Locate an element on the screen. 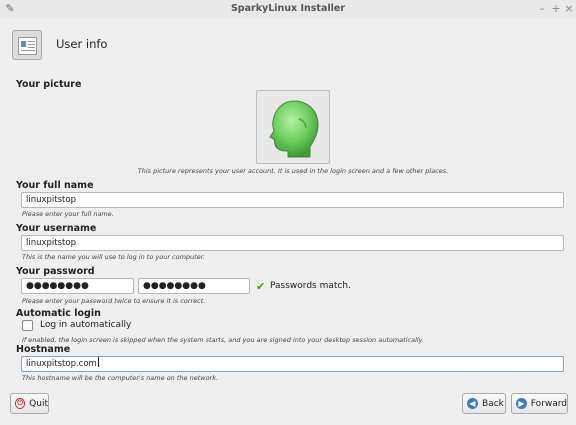 The image size is (576, 425). window-title: SparkyLinux Installer is located at coordinates (288, 8).